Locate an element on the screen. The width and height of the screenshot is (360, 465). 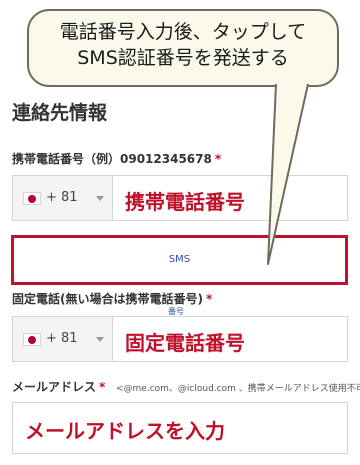
email-input-row: メールアドレスを入力 is located at coordinates (180, 428).